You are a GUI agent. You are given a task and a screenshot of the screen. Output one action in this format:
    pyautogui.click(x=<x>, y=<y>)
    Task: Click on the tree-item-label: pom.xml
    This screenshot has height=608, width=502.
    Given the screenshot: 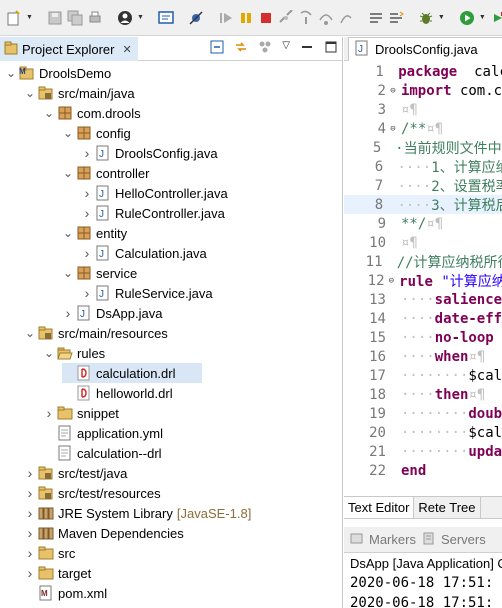 What is the action you would take?
    pyautogui.click(x=83, y=593)
    